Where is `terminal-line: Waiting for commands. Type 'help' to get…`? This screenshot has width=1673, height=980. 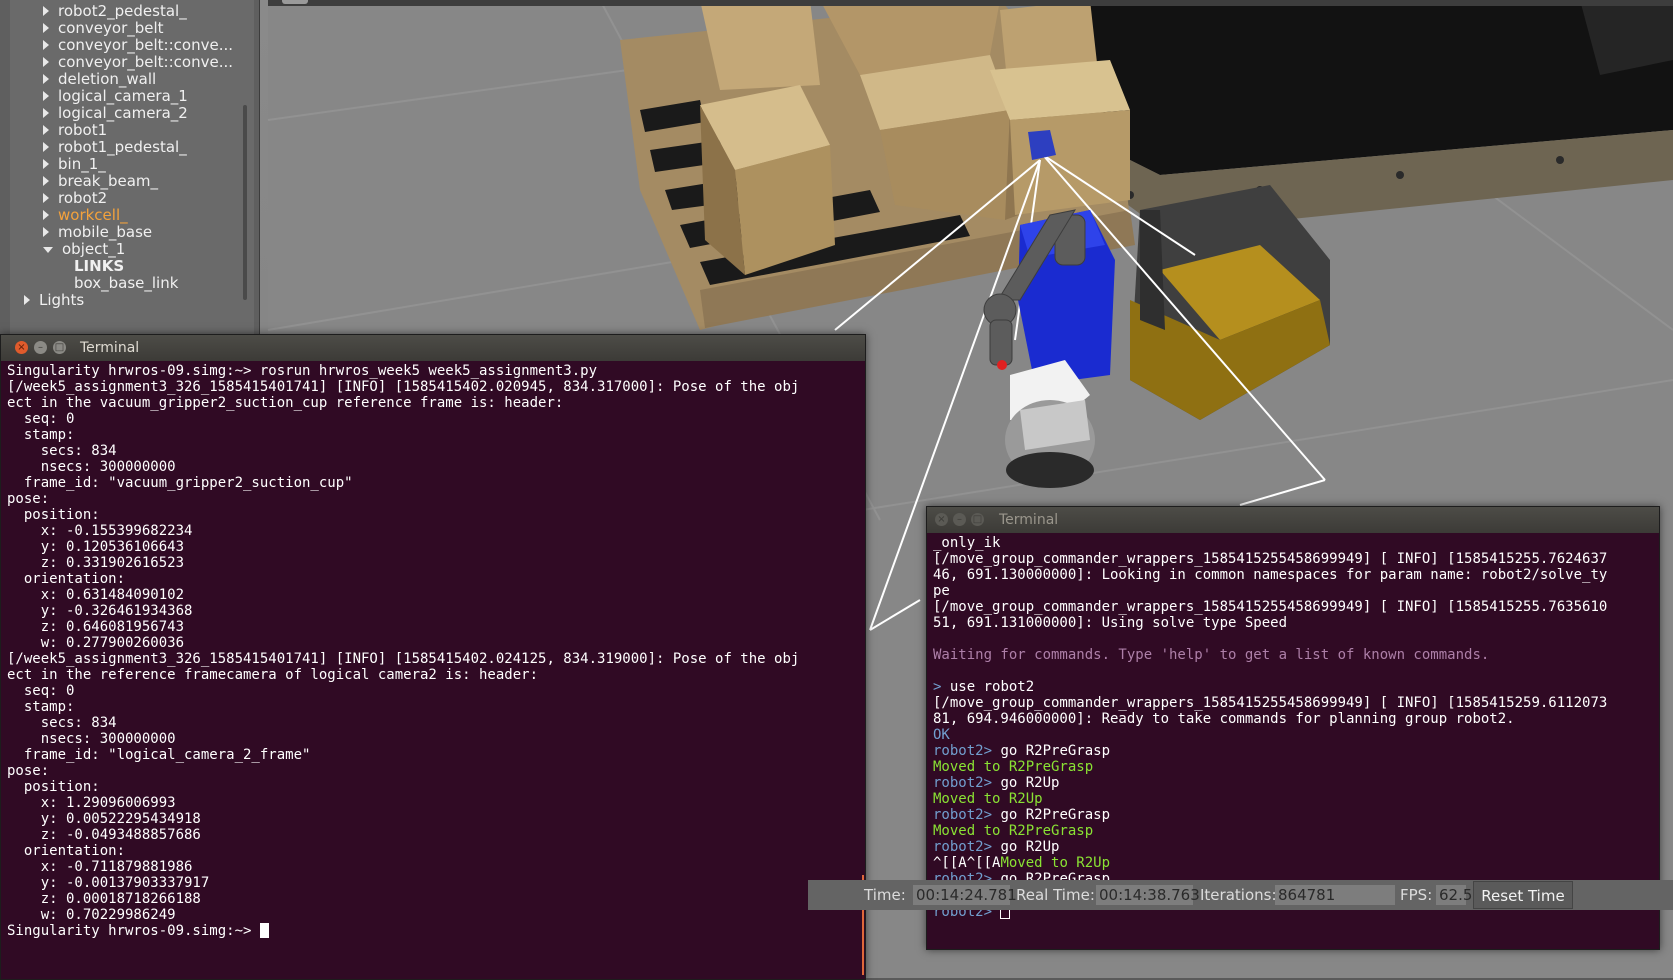 terminal-line: Waiting for commands. Type 'help' to get… is located at coordinates (1296, 655).